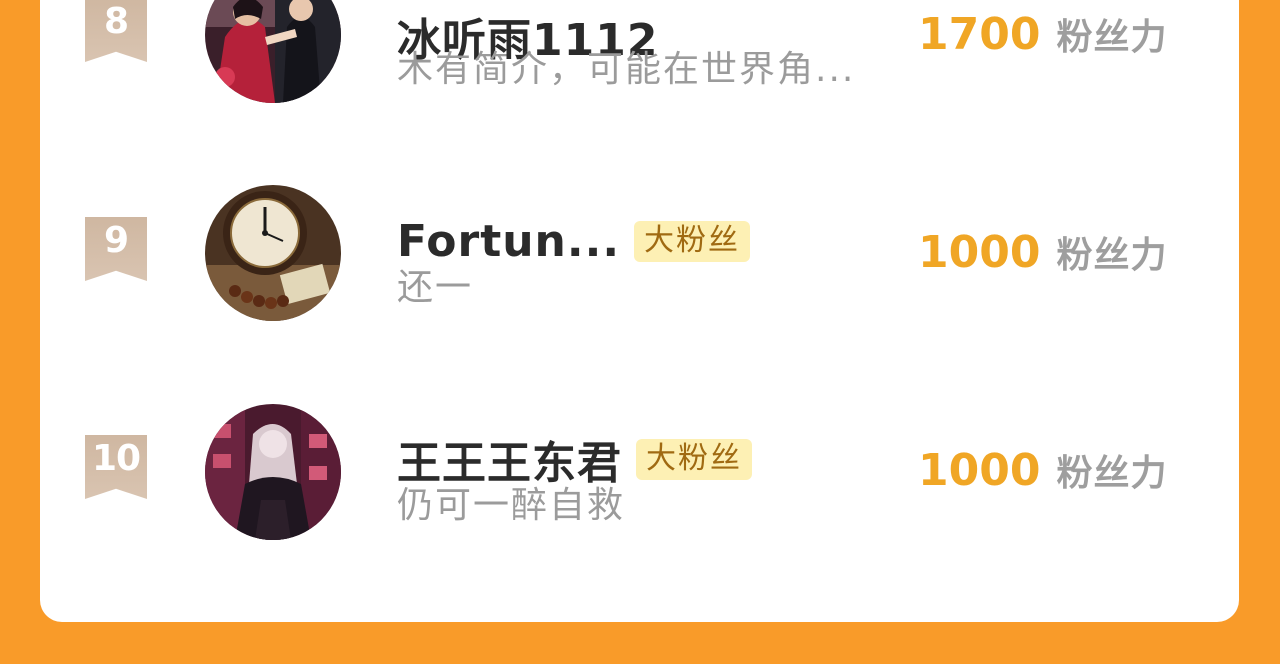  What do you see at coordinates (116, 458) in the screenshot?
I see `rank-number: 10` at bounding box center [116, 458].